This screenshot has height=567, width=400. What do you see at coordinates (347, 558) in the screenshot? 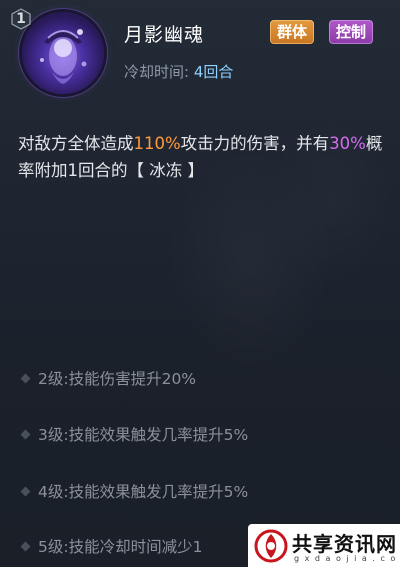
I see `watermark-url: g x d a o j i a . c o m` at bounding box center [347, 558].